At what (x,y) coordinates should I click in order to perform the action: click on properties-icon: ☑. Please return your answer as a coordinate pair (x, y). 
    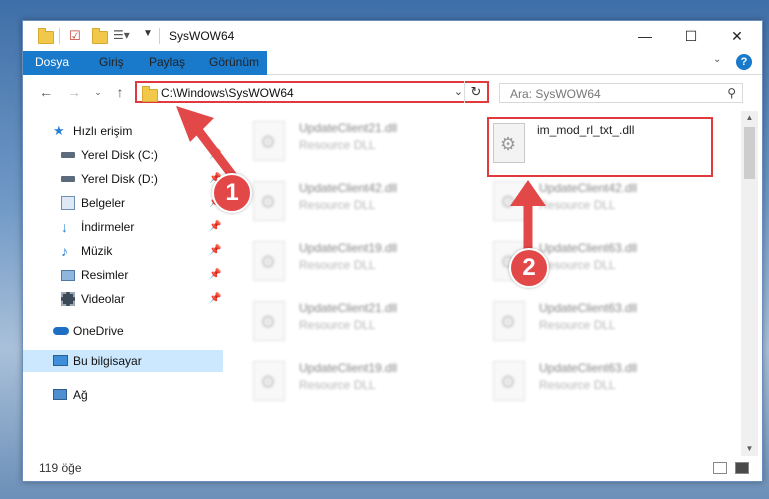
    Looking at the image, I should click on (77, 36).